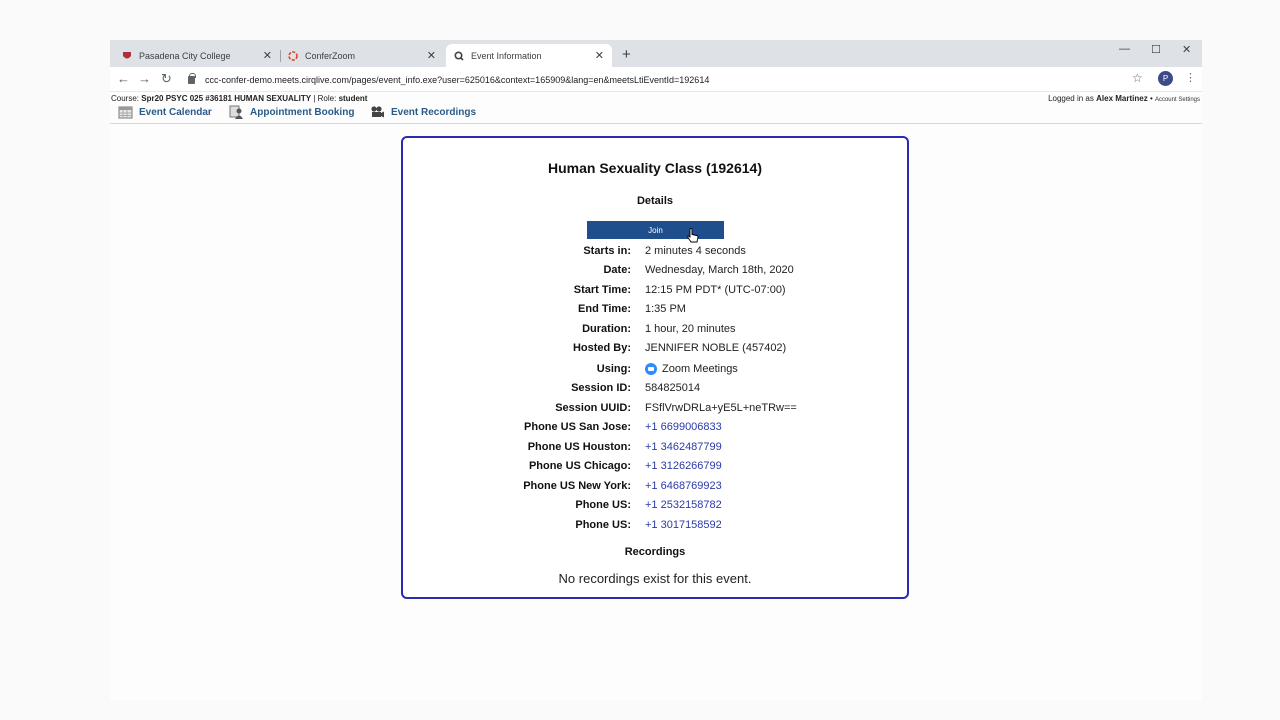 Image resolution: width=1280 pixels, height=720 pixels. What do you see at coordinates (651, 369) in the screenshot?
I see `zoom-icon` at bounding box center [651, 369].